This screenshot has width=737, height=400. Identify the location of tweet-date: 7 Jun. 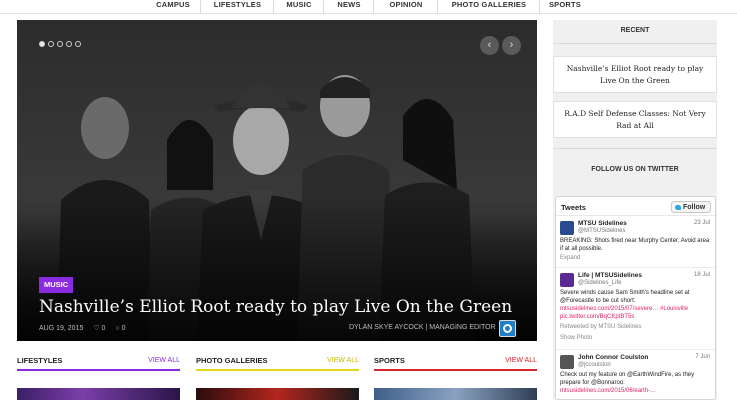
(702, 357).